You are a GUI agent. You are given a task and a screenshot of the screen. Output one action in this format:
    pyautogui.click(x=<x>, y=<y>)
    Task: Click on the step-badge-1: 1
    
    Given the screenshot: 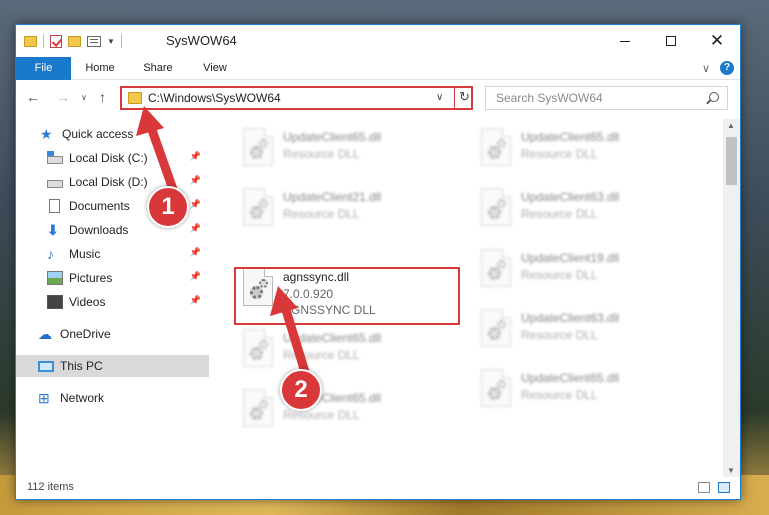 What is the action you would take?
    pyautogui.click(x=168, y=207)
    